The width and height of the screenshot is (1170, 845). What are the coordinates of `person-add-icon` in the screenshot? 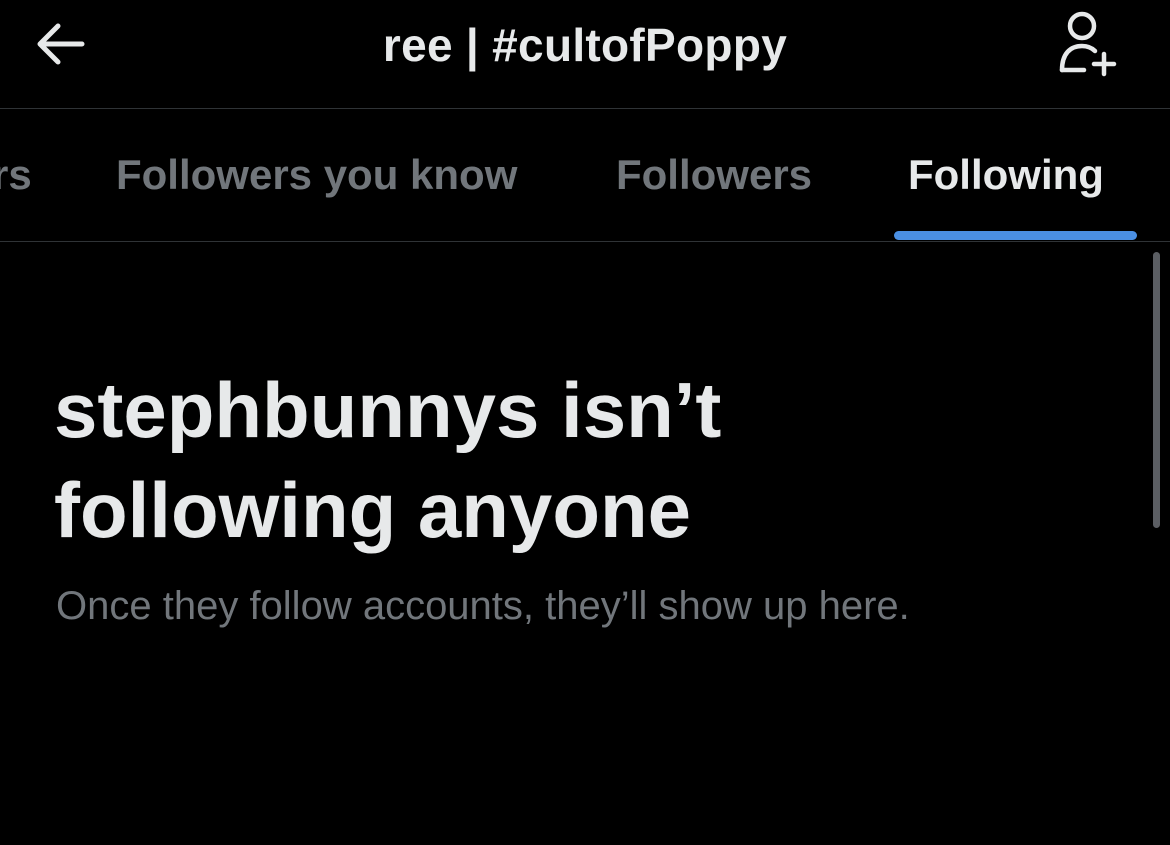 It's located at (1088, 44).